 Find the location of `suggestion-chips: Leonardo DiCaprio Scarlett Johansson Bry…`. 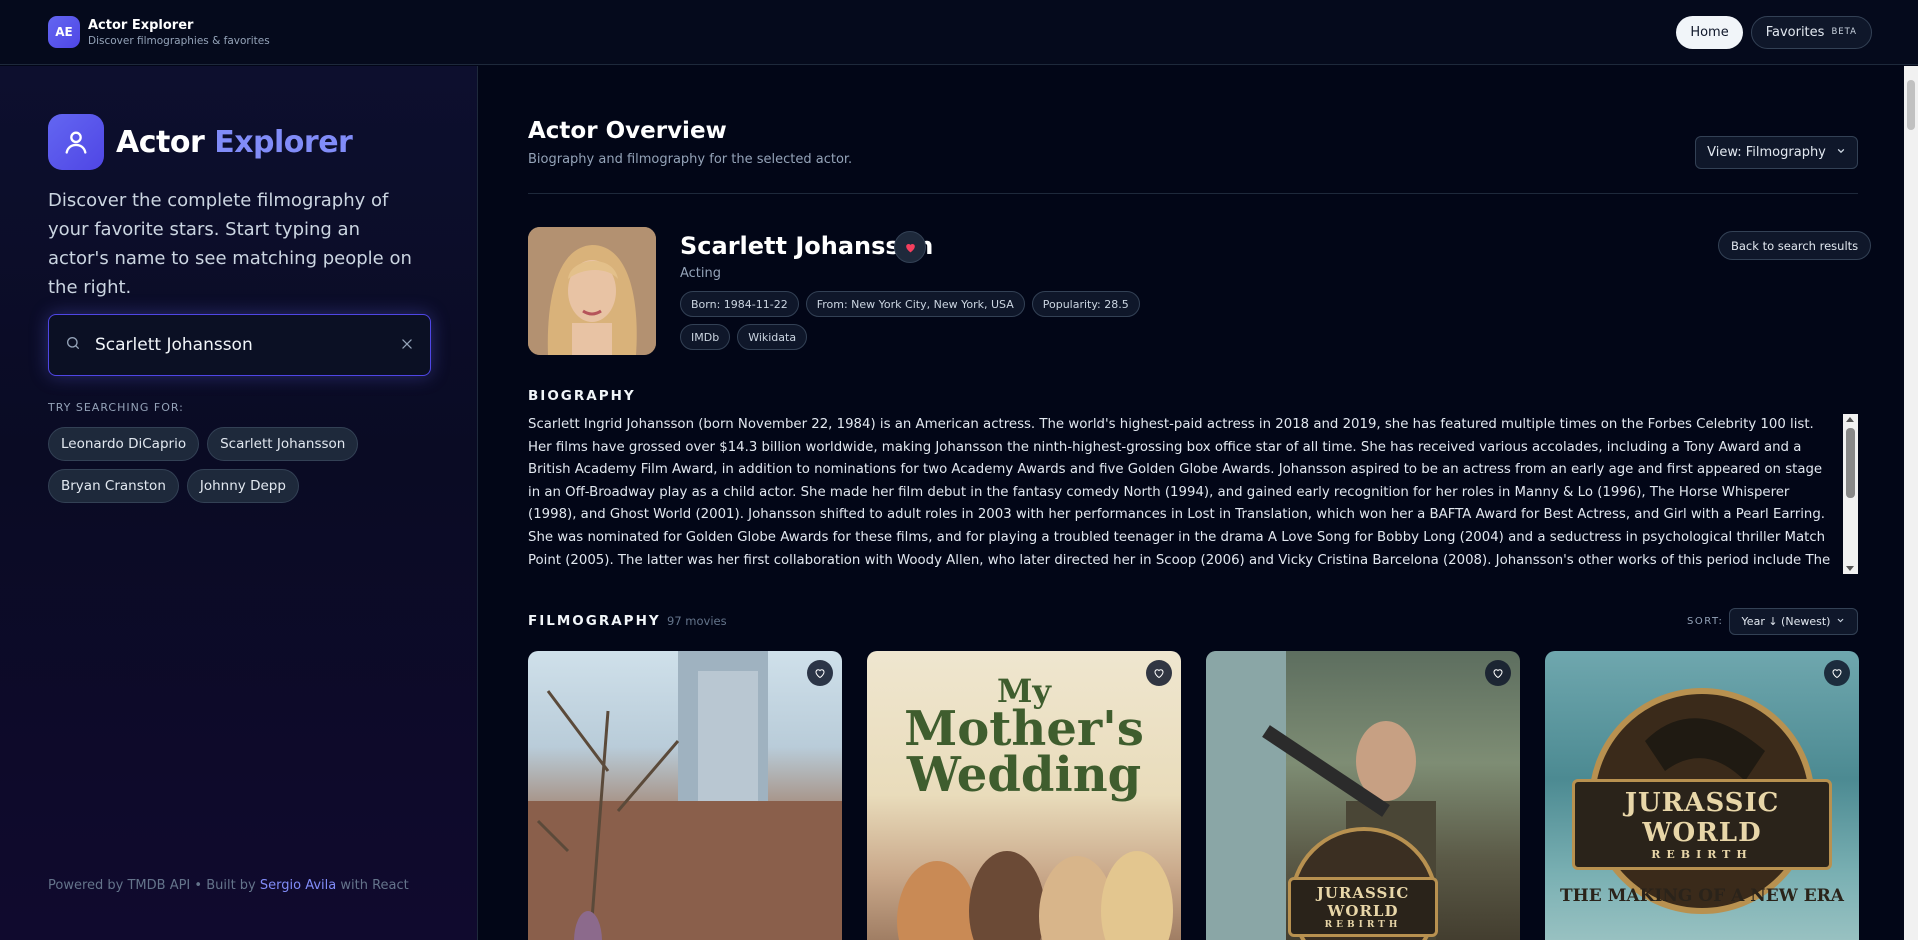

suggestion-chips: Leonardo DiCaprio Scarlett Johansson Bry… is located at coordinates (238, 465).